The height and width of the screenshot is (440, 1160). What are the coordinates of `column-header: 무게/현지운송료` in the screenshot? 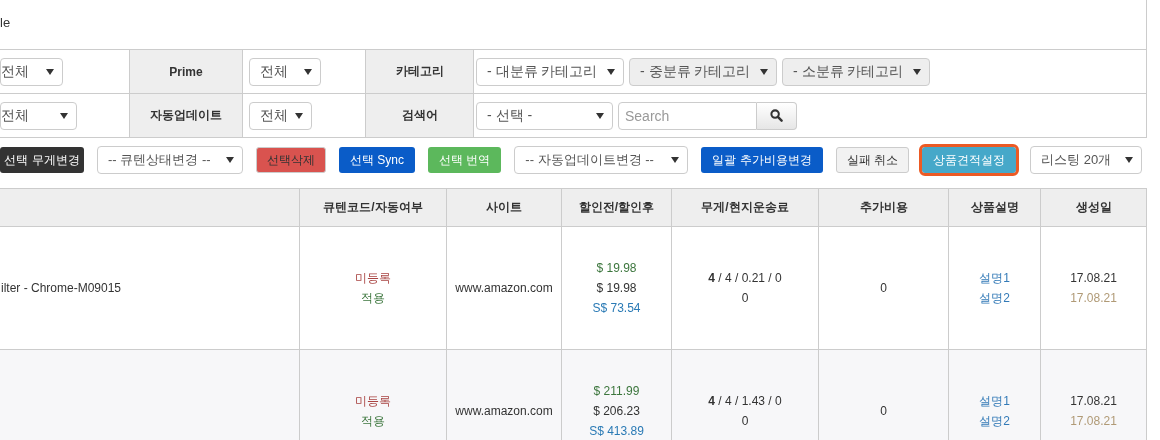 It's located at (745, 207).